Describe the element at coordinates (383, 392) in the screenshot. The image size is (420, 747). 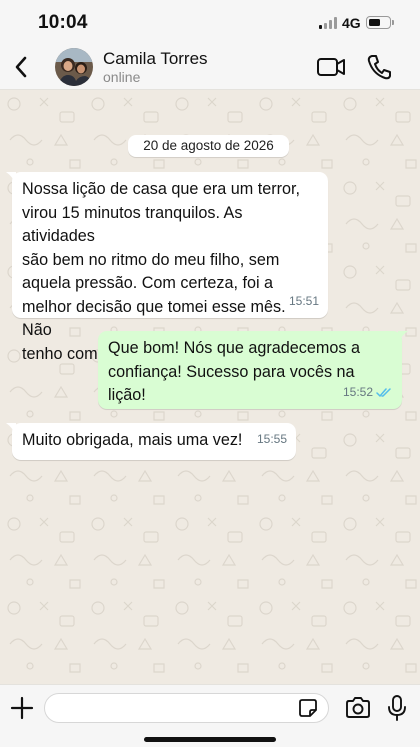
I see `double-check-read-icon` at that location.